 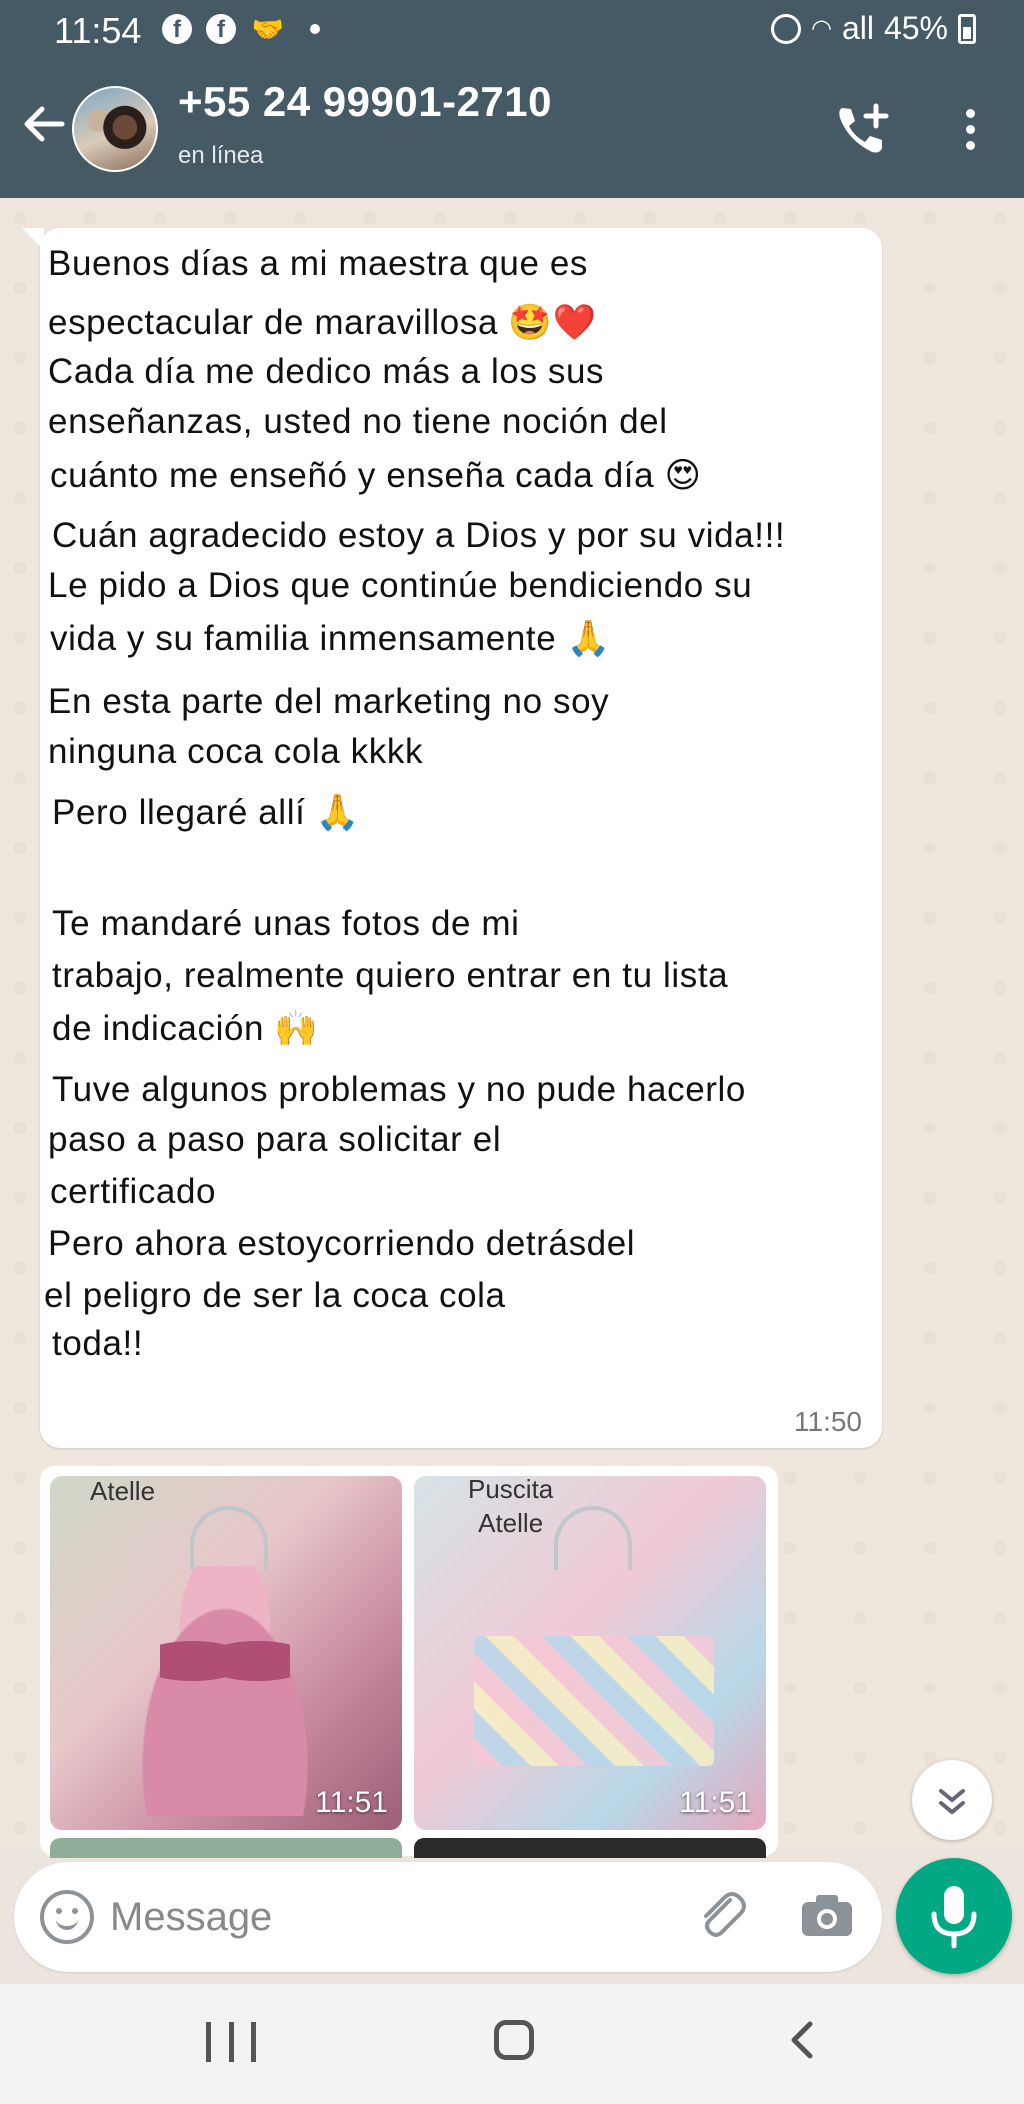 I want to click on message-line: toda!!, so click(x=98, y=1343).